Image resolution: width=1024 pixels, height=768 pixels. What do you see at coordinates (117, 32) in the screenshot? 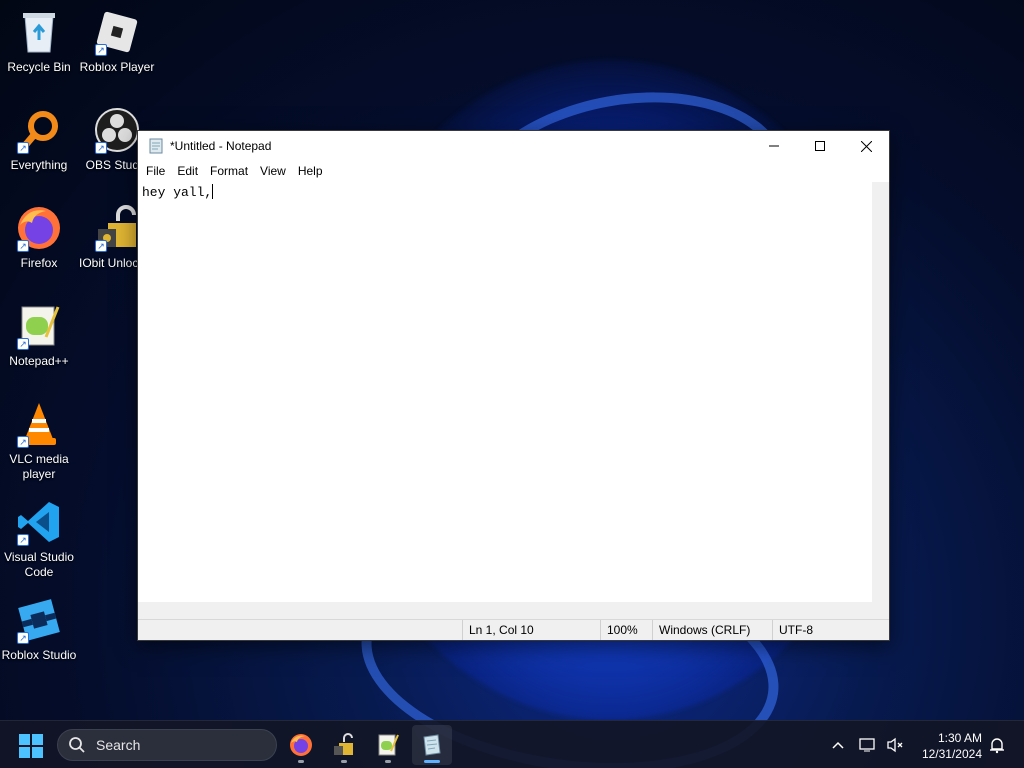
I see `roblox-player-icon: ↗` at bounding box center [117, 32].